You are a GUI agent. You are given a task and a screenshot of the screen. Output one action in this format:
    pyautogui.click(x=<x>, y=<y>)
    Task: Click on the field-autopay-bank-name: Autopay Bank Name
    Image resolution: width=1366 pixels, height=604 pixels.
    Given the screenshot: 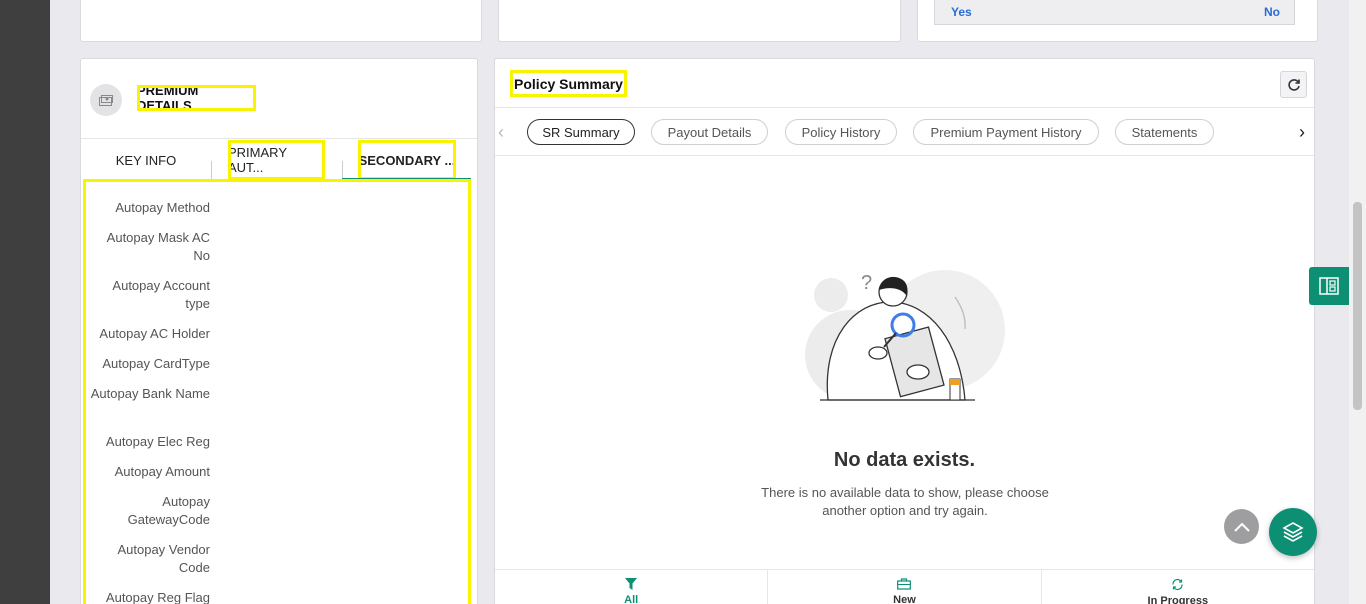 What is the action you would take?
    pyautogui.click(x=150, y=393)
    